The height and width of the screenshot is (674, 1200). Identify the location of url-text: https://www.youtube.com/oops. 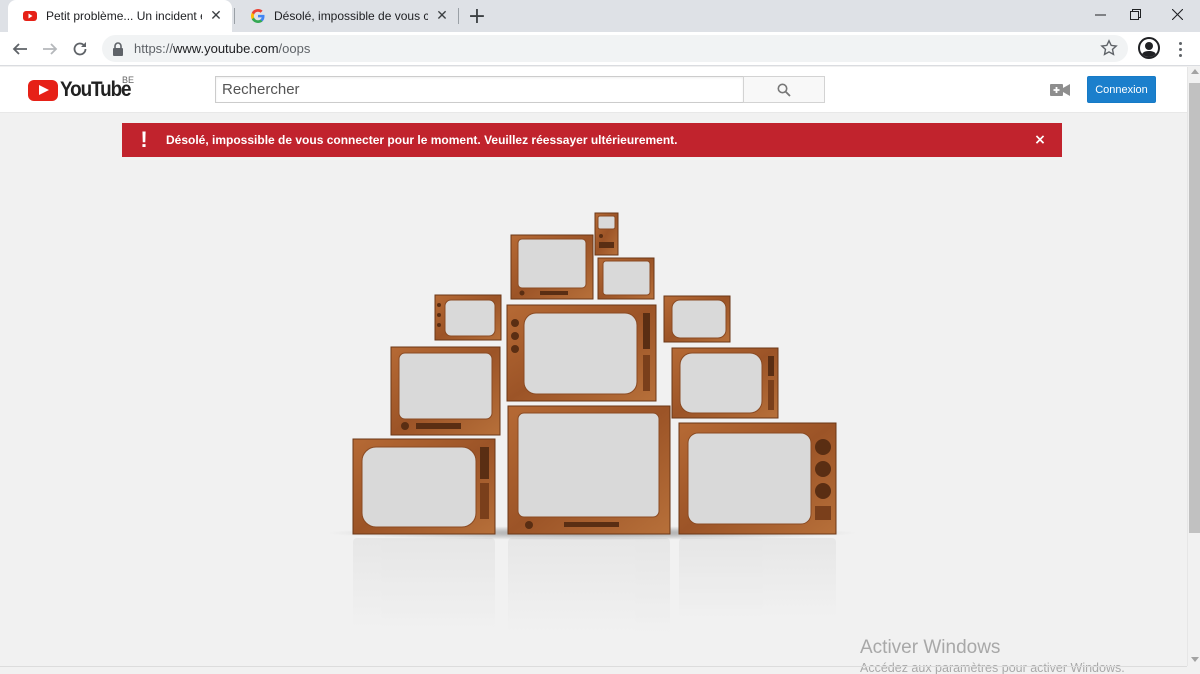
(222, 48).